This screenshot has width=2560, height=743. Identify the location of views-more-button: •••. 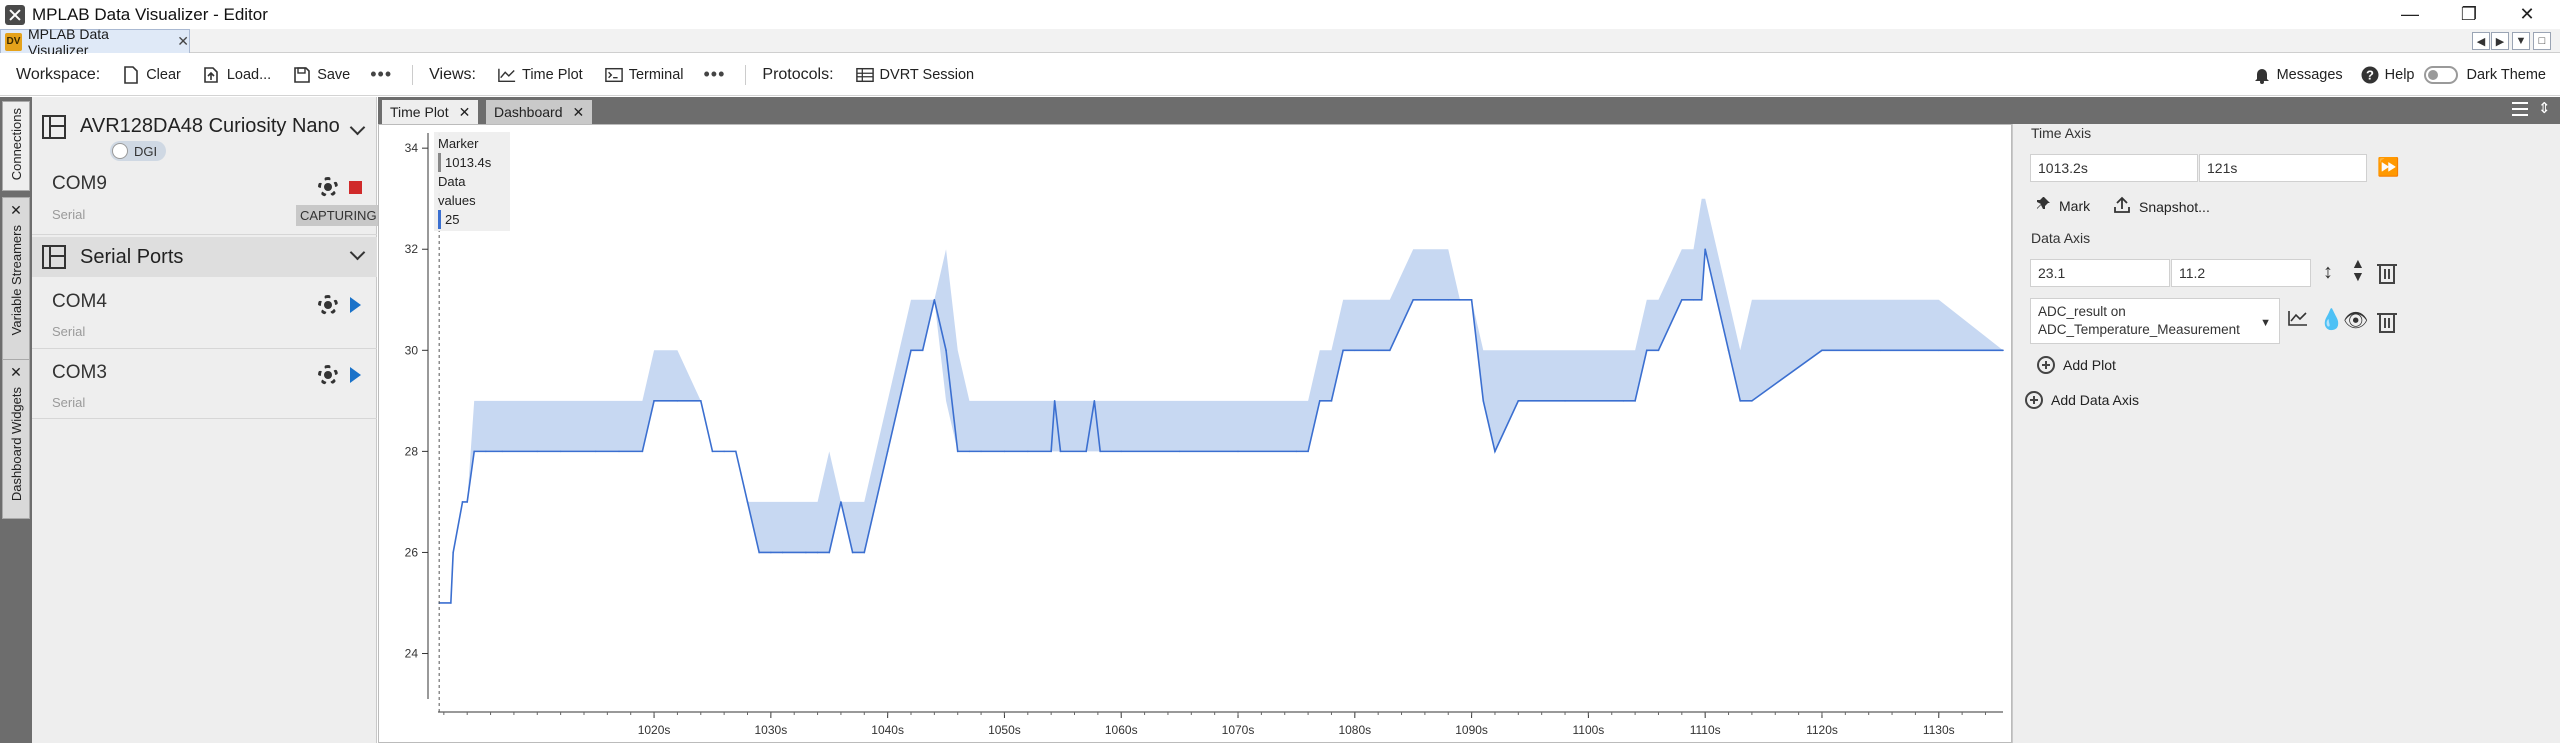
(715, 74).